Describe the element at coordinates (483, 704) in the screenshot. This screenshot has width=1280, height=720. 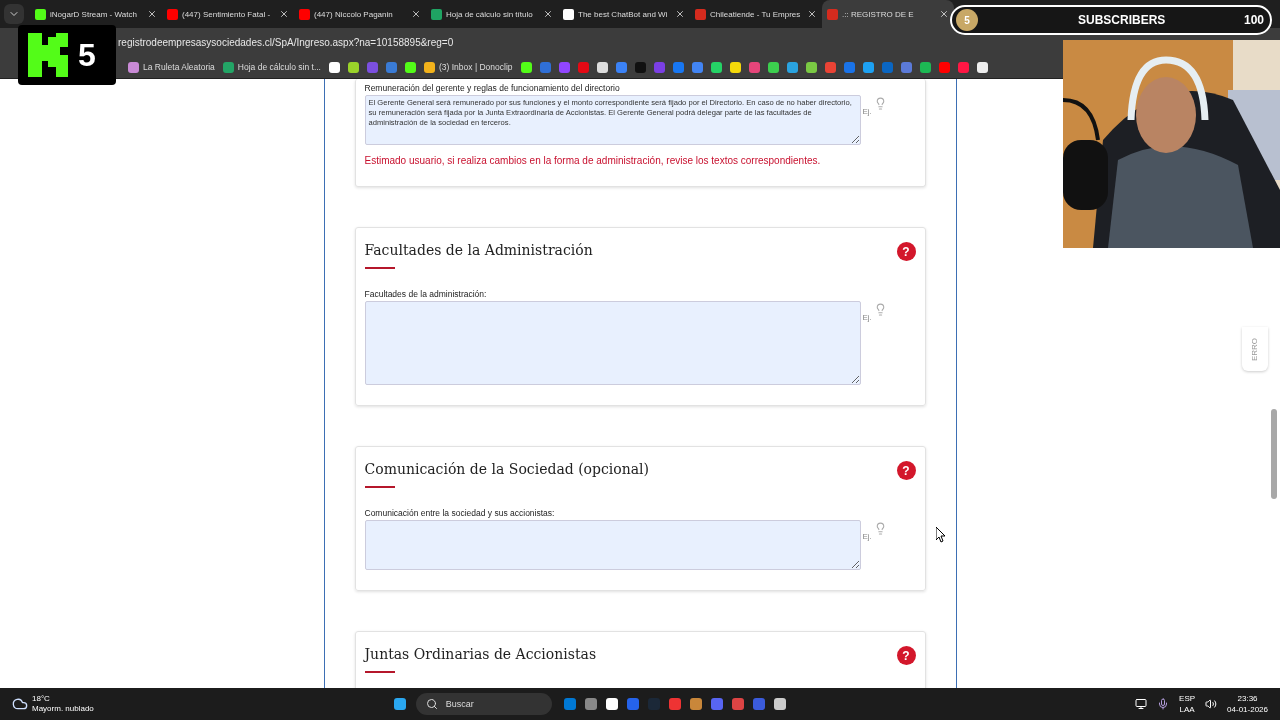
I see `taskbar-search: Buscar` at that location.